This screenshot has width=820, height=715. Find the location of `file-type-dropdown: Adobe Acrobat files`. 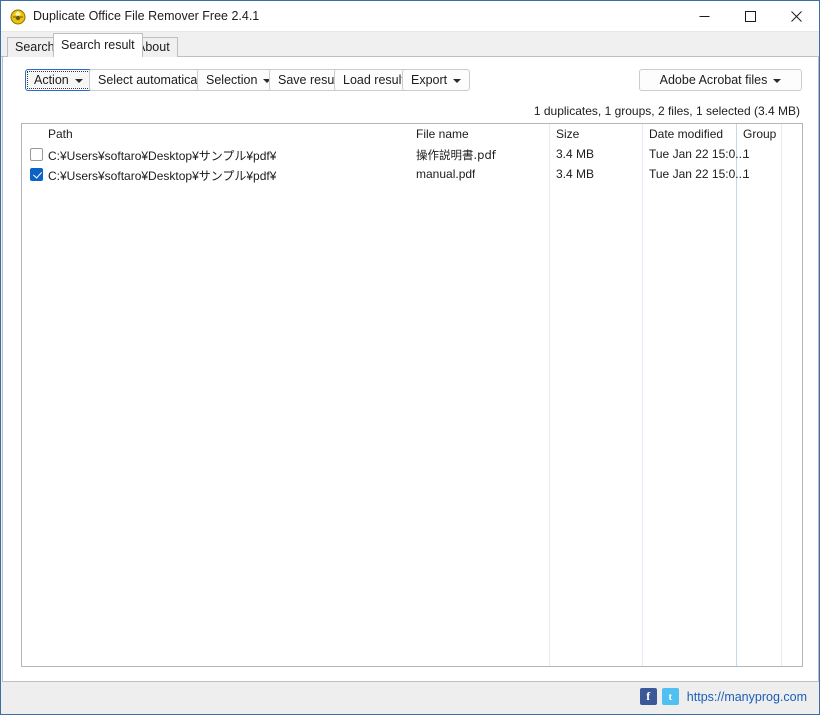

file-type-dropdown: Adobe Acrobat files is located at coordinates (720, 80).